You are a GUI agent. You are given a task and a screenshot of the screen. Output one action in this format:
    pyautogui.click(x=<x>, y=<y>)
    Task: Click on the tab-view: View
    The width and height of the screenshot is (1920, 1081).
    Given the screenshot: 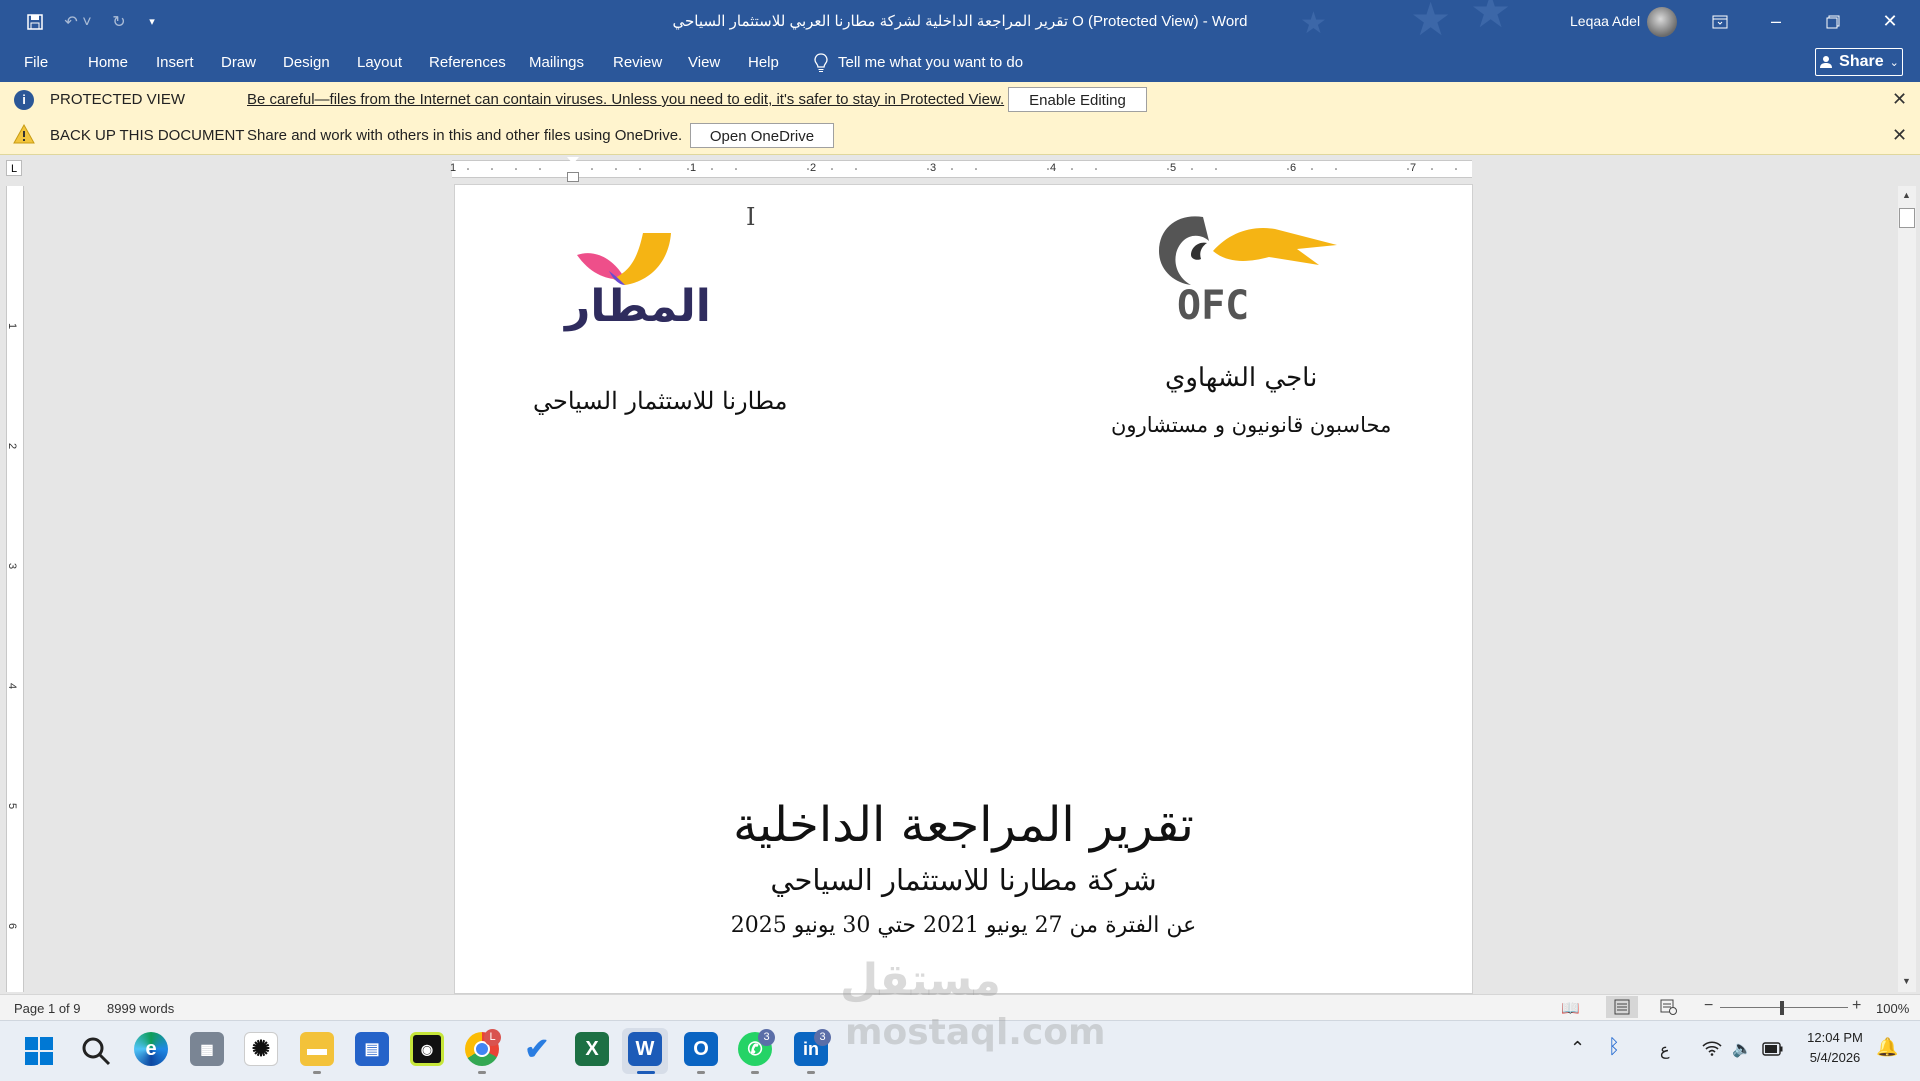 What is the action you would take?
    pyautogui.click(x=704, y=62)
    